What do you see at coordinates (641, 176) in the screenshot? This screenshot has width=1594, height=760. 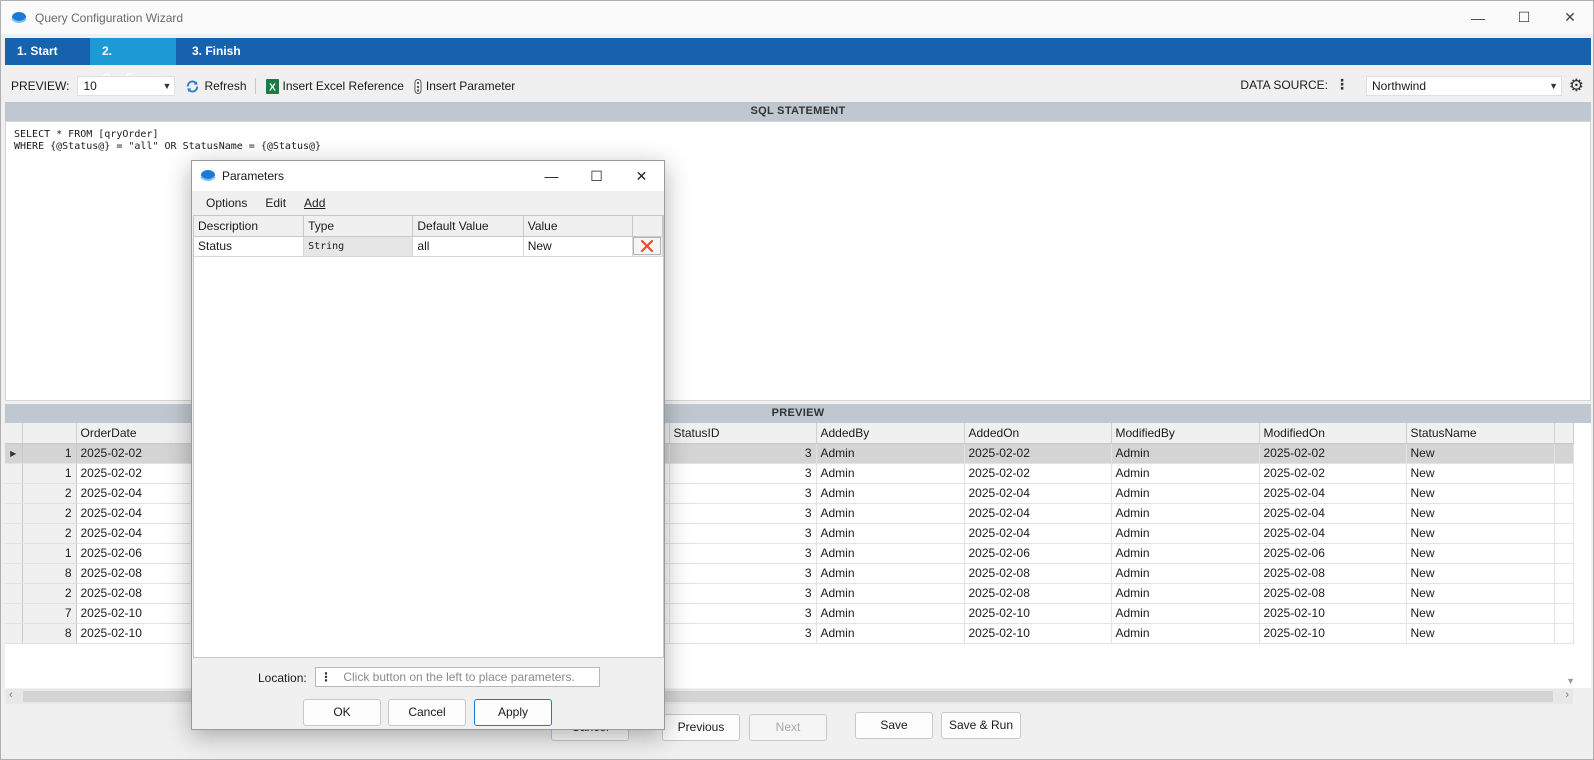 I see `close-icon: ✕` at bounding box center [641, 176].